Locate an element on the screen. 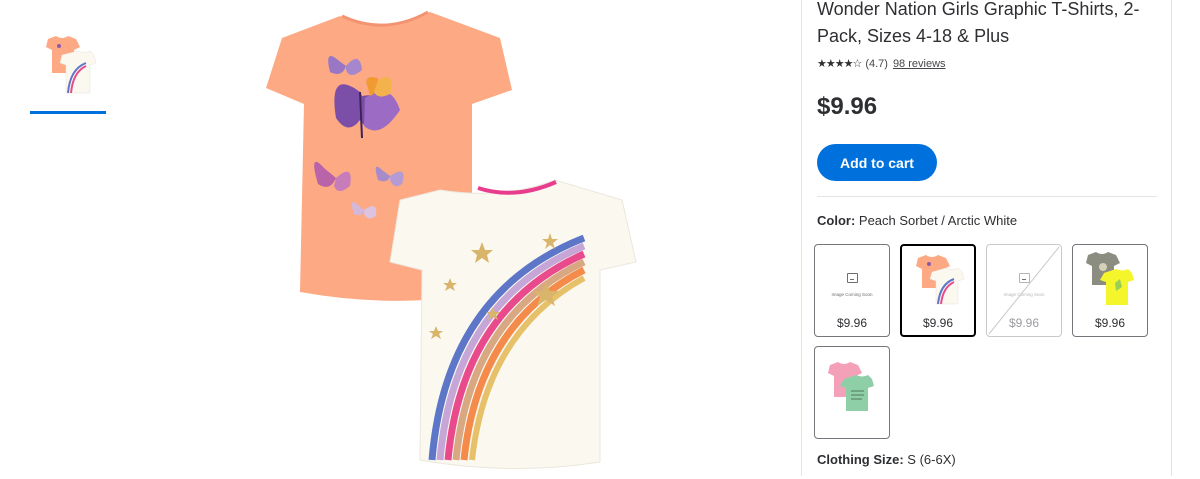 The image size is (1200, 479). color-swatch-3-unavailable: Image Coming Soon $9.96 is located at coordinates (1024, 290).